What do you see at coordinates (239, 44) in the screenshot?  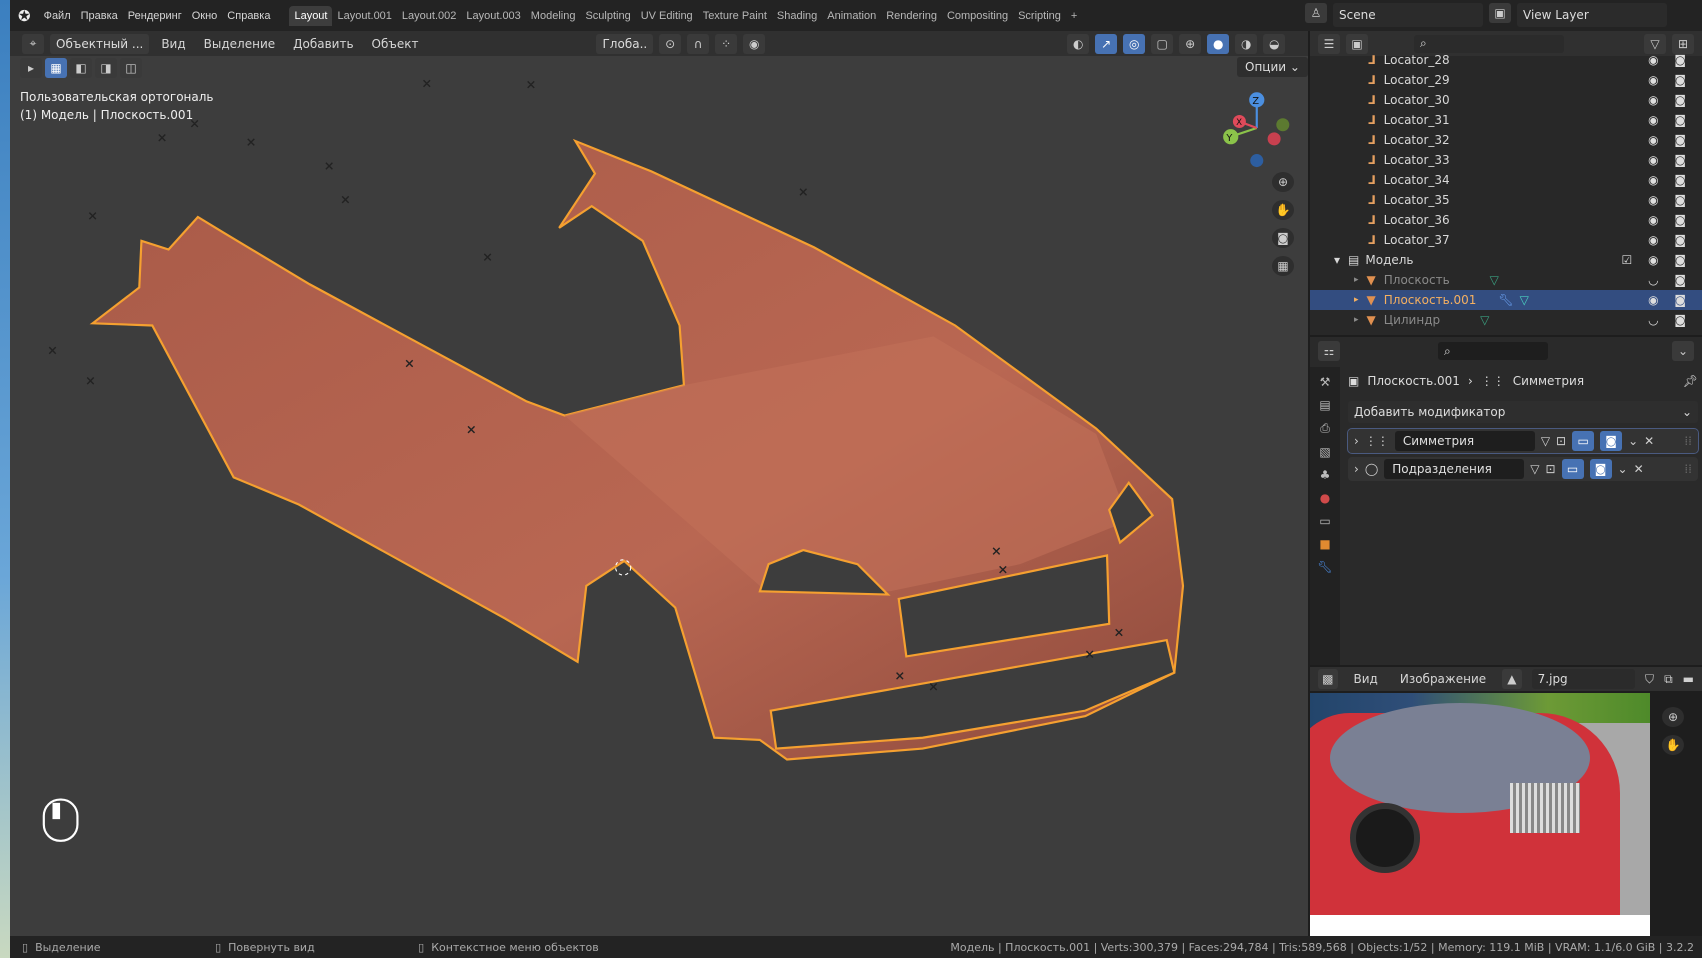 I see `menu-select: Выделение` at bounding box center [239, 44].